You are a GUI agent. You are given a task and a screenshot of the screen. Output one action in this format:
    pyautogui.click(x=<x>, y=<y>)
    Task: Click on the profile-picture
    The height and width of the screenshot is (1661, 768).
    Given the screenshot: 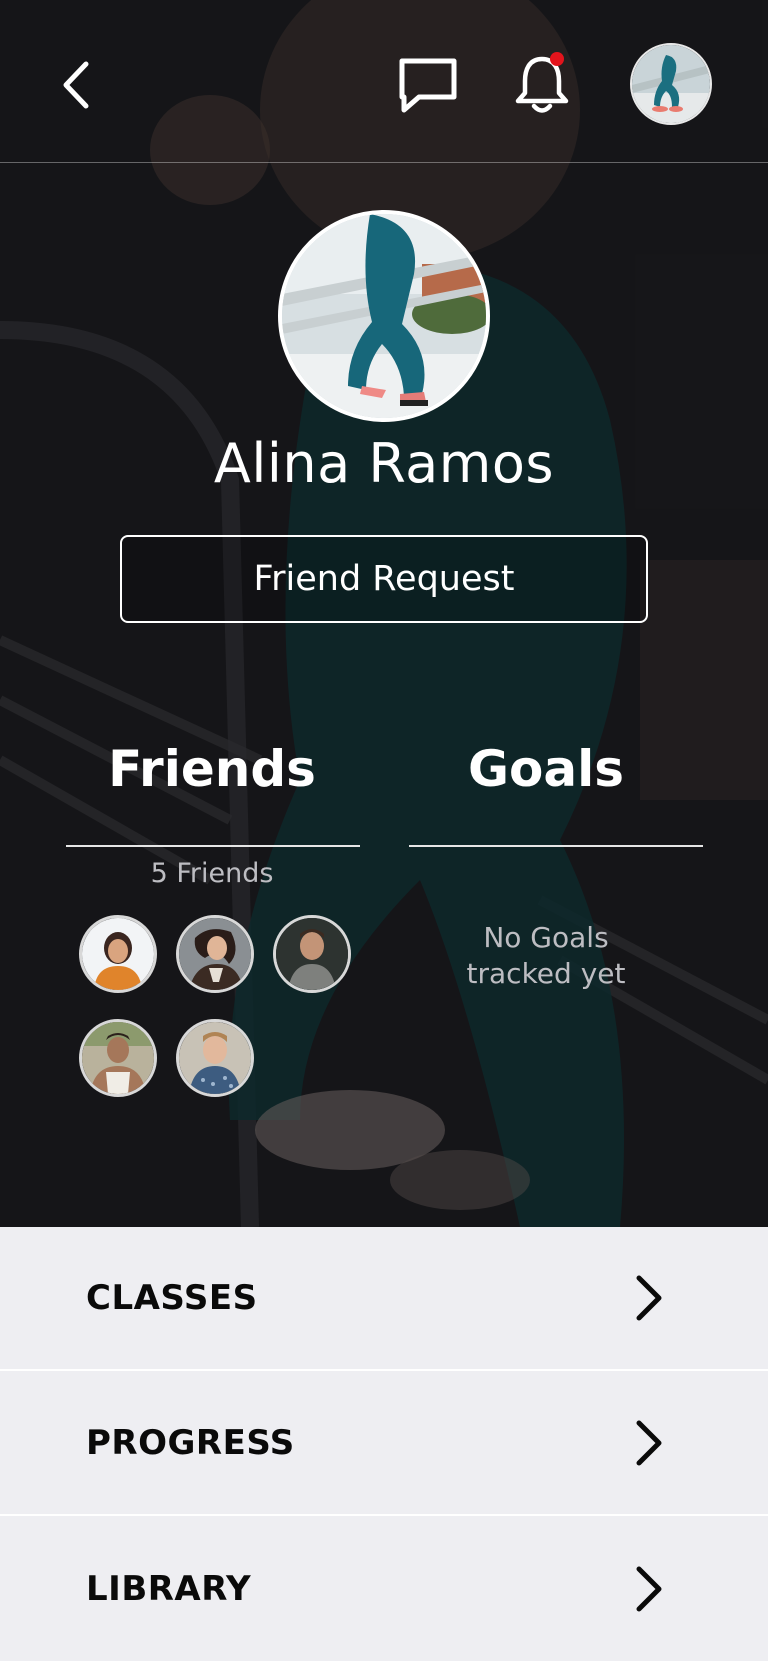 What is the action you would take?
    pyautogui.click(x=384, y=316)
    